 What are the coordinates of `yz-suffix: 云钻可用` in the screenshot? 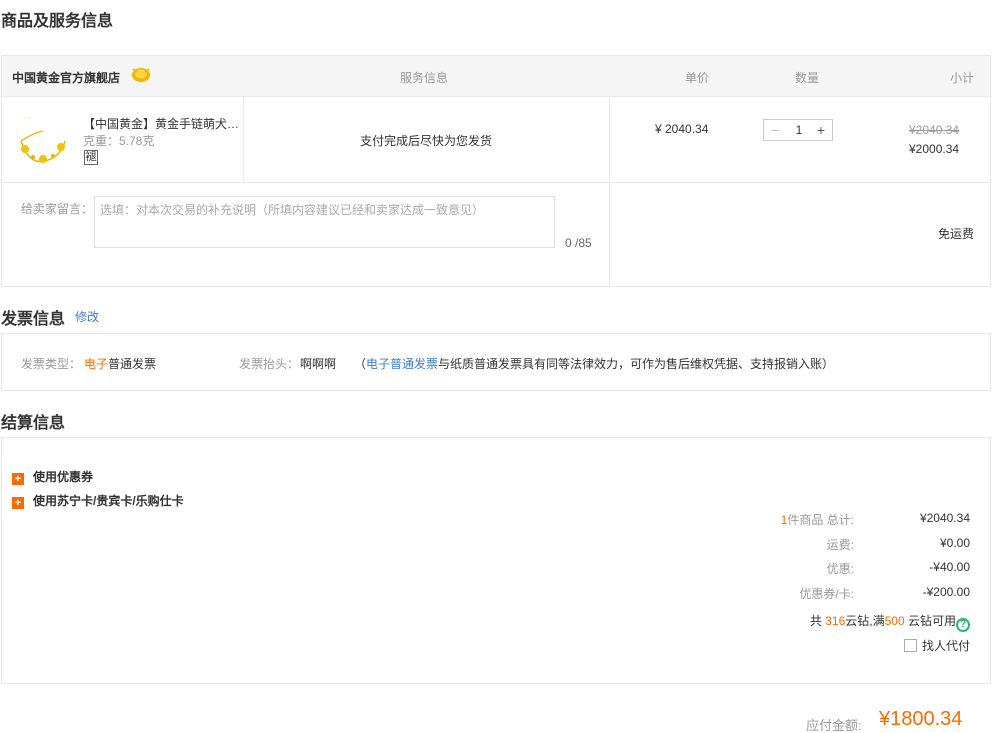 It's located at (931, 621).